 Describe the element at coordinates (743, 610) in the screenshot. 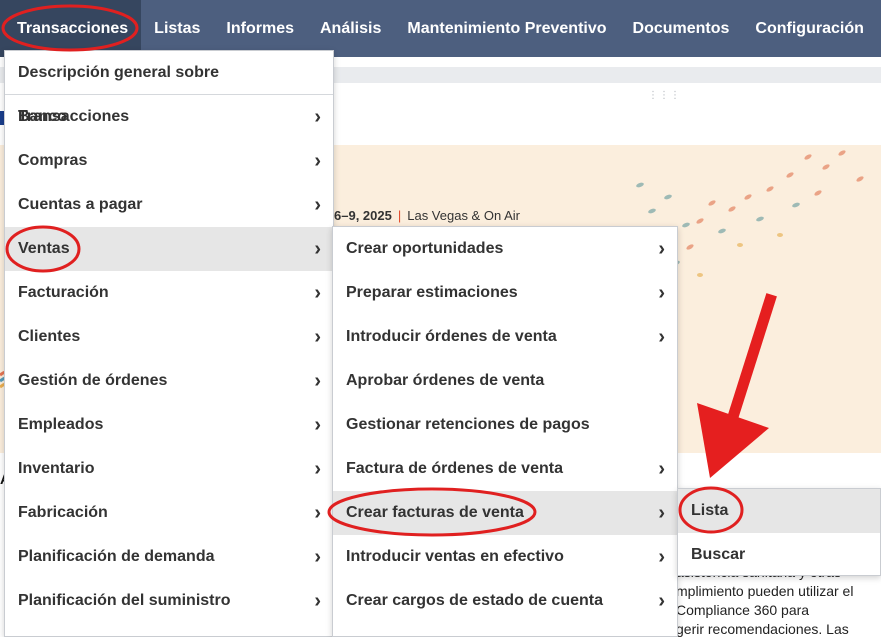

I see `body-line: Compliance 360 para` at that location.